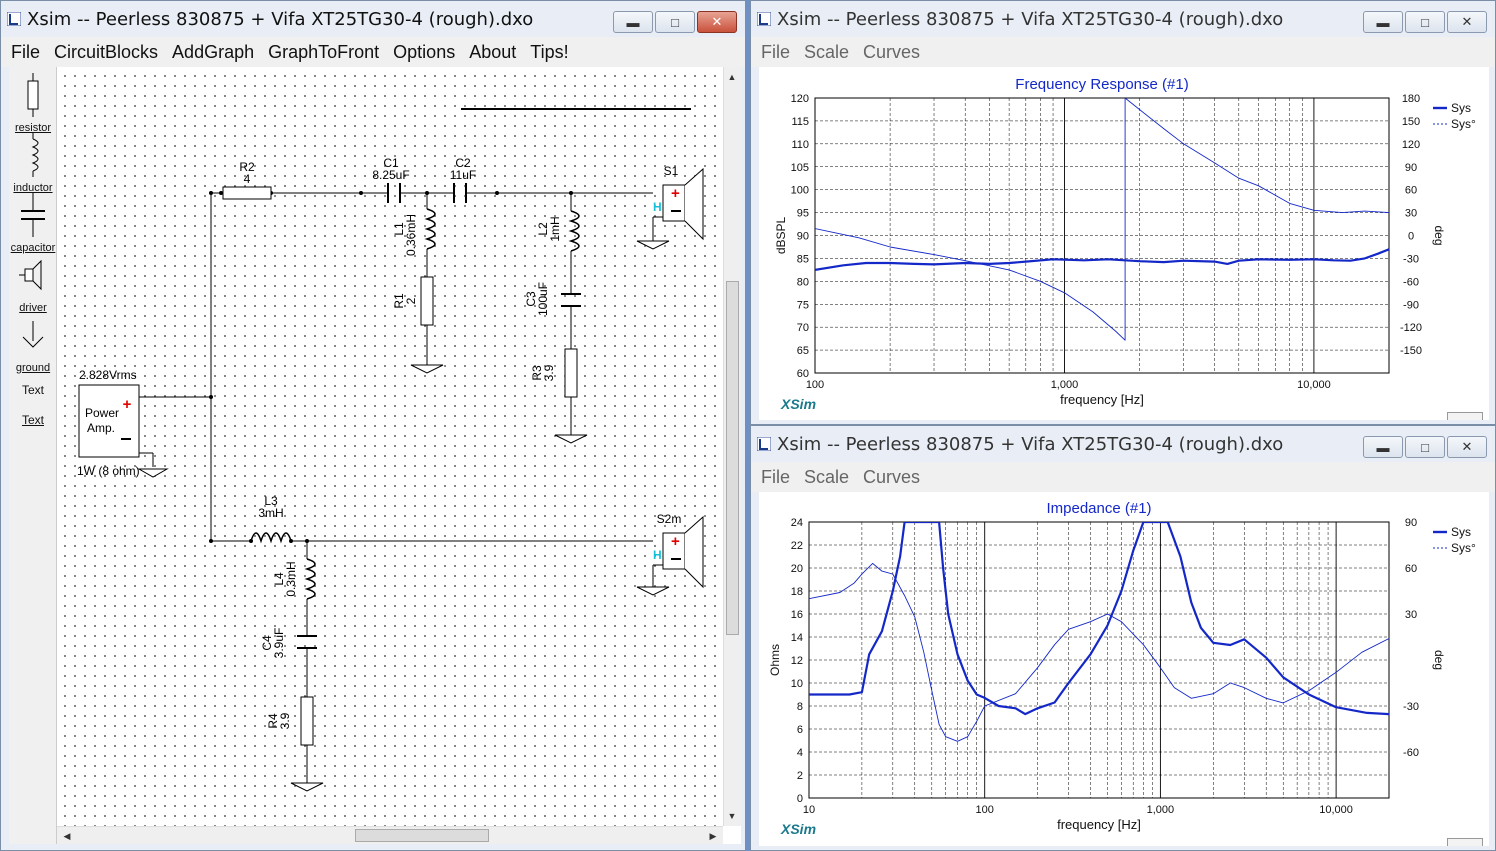 The width and height of the screenshot is (1496, 851). What do you see at coordinates (30, 275) in the screenshot?
I see `driver-icon` at bounding box center [30, 275].